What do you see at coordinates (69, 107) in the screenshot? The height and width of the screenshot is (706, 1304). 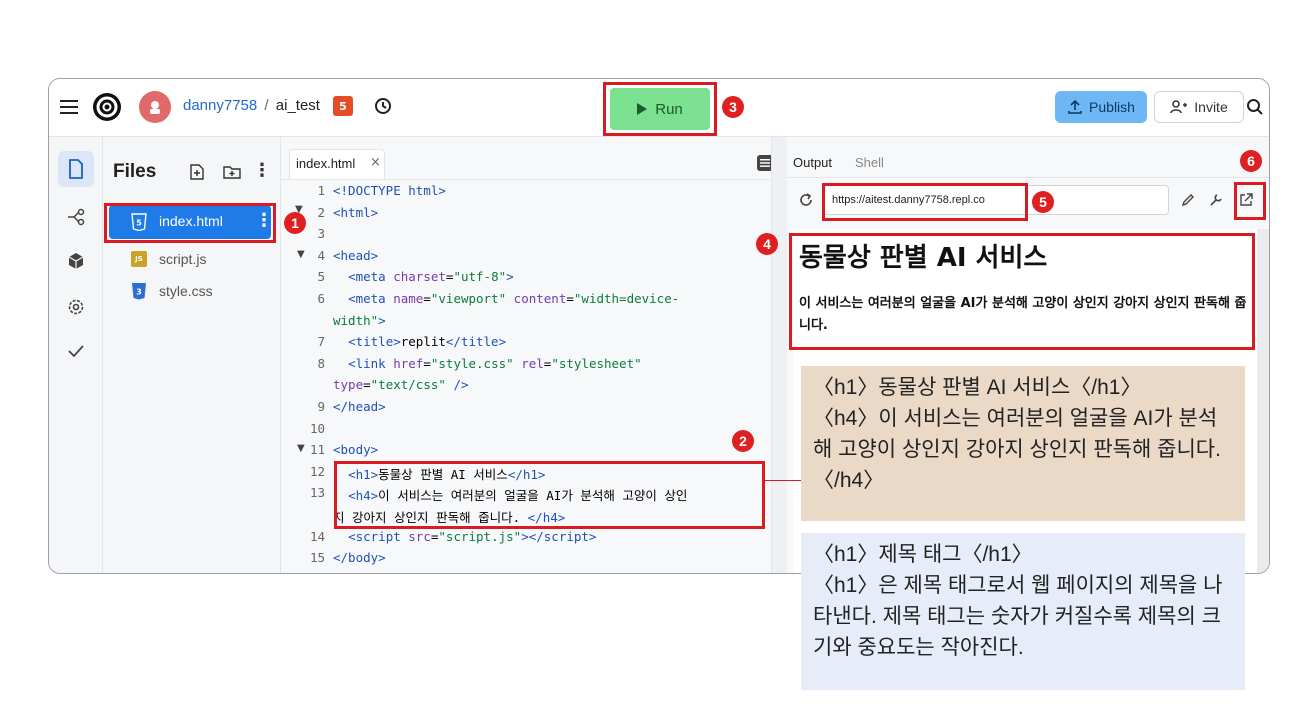 I see `hamburger-menu-icon` at bounding box center [69, 107].